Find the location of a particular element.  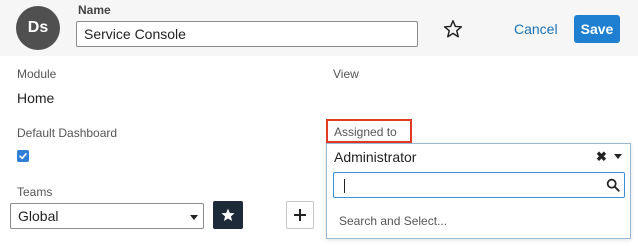

cancel-button: Cancel is located at coordinates (536, 29).